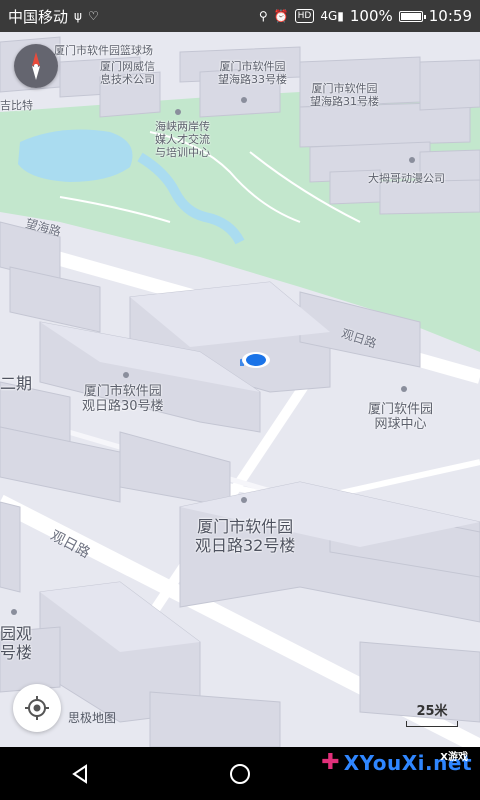 Image resolution: width=480 pixels, height=800 pixels. What do you see at coordinates (332, 16) in the screenshot?
I see `signal-icon: 4G▮` at bounding box center [332, 16].